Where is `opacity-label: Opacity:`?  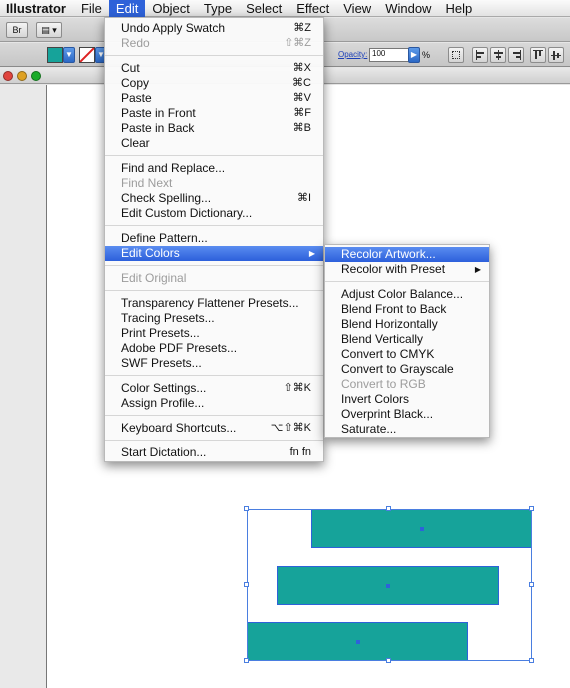 opacity-label: Opacity: is located at coordinates (352, 54).